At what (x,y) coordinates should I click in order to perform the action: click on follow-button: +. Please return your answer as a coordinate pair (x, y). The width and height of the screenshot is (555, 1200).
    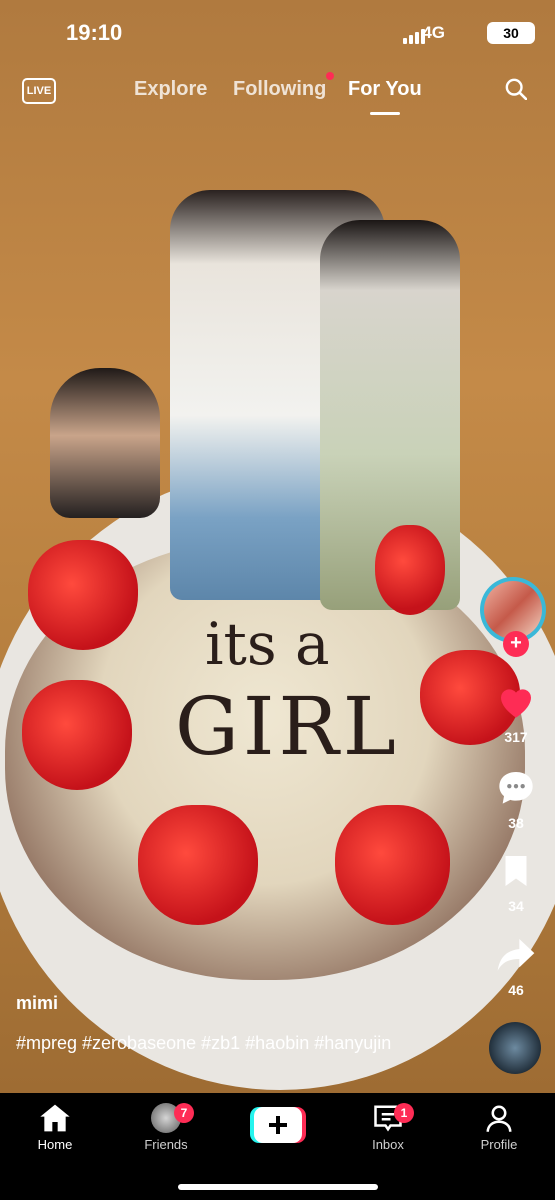
    Looking at the image, I should click on (516, 644).